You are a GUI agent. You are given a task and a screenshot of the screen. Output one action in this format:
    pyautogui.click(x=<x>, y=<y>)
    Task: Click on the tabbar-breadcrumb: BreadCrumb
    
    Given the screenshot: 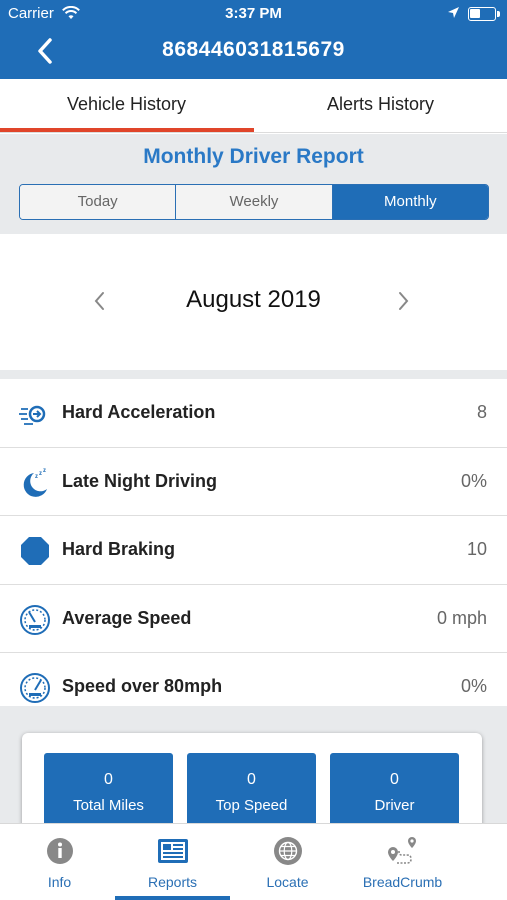 What is the action you would take?
    pyautogui.click(x=402, y=862)
    